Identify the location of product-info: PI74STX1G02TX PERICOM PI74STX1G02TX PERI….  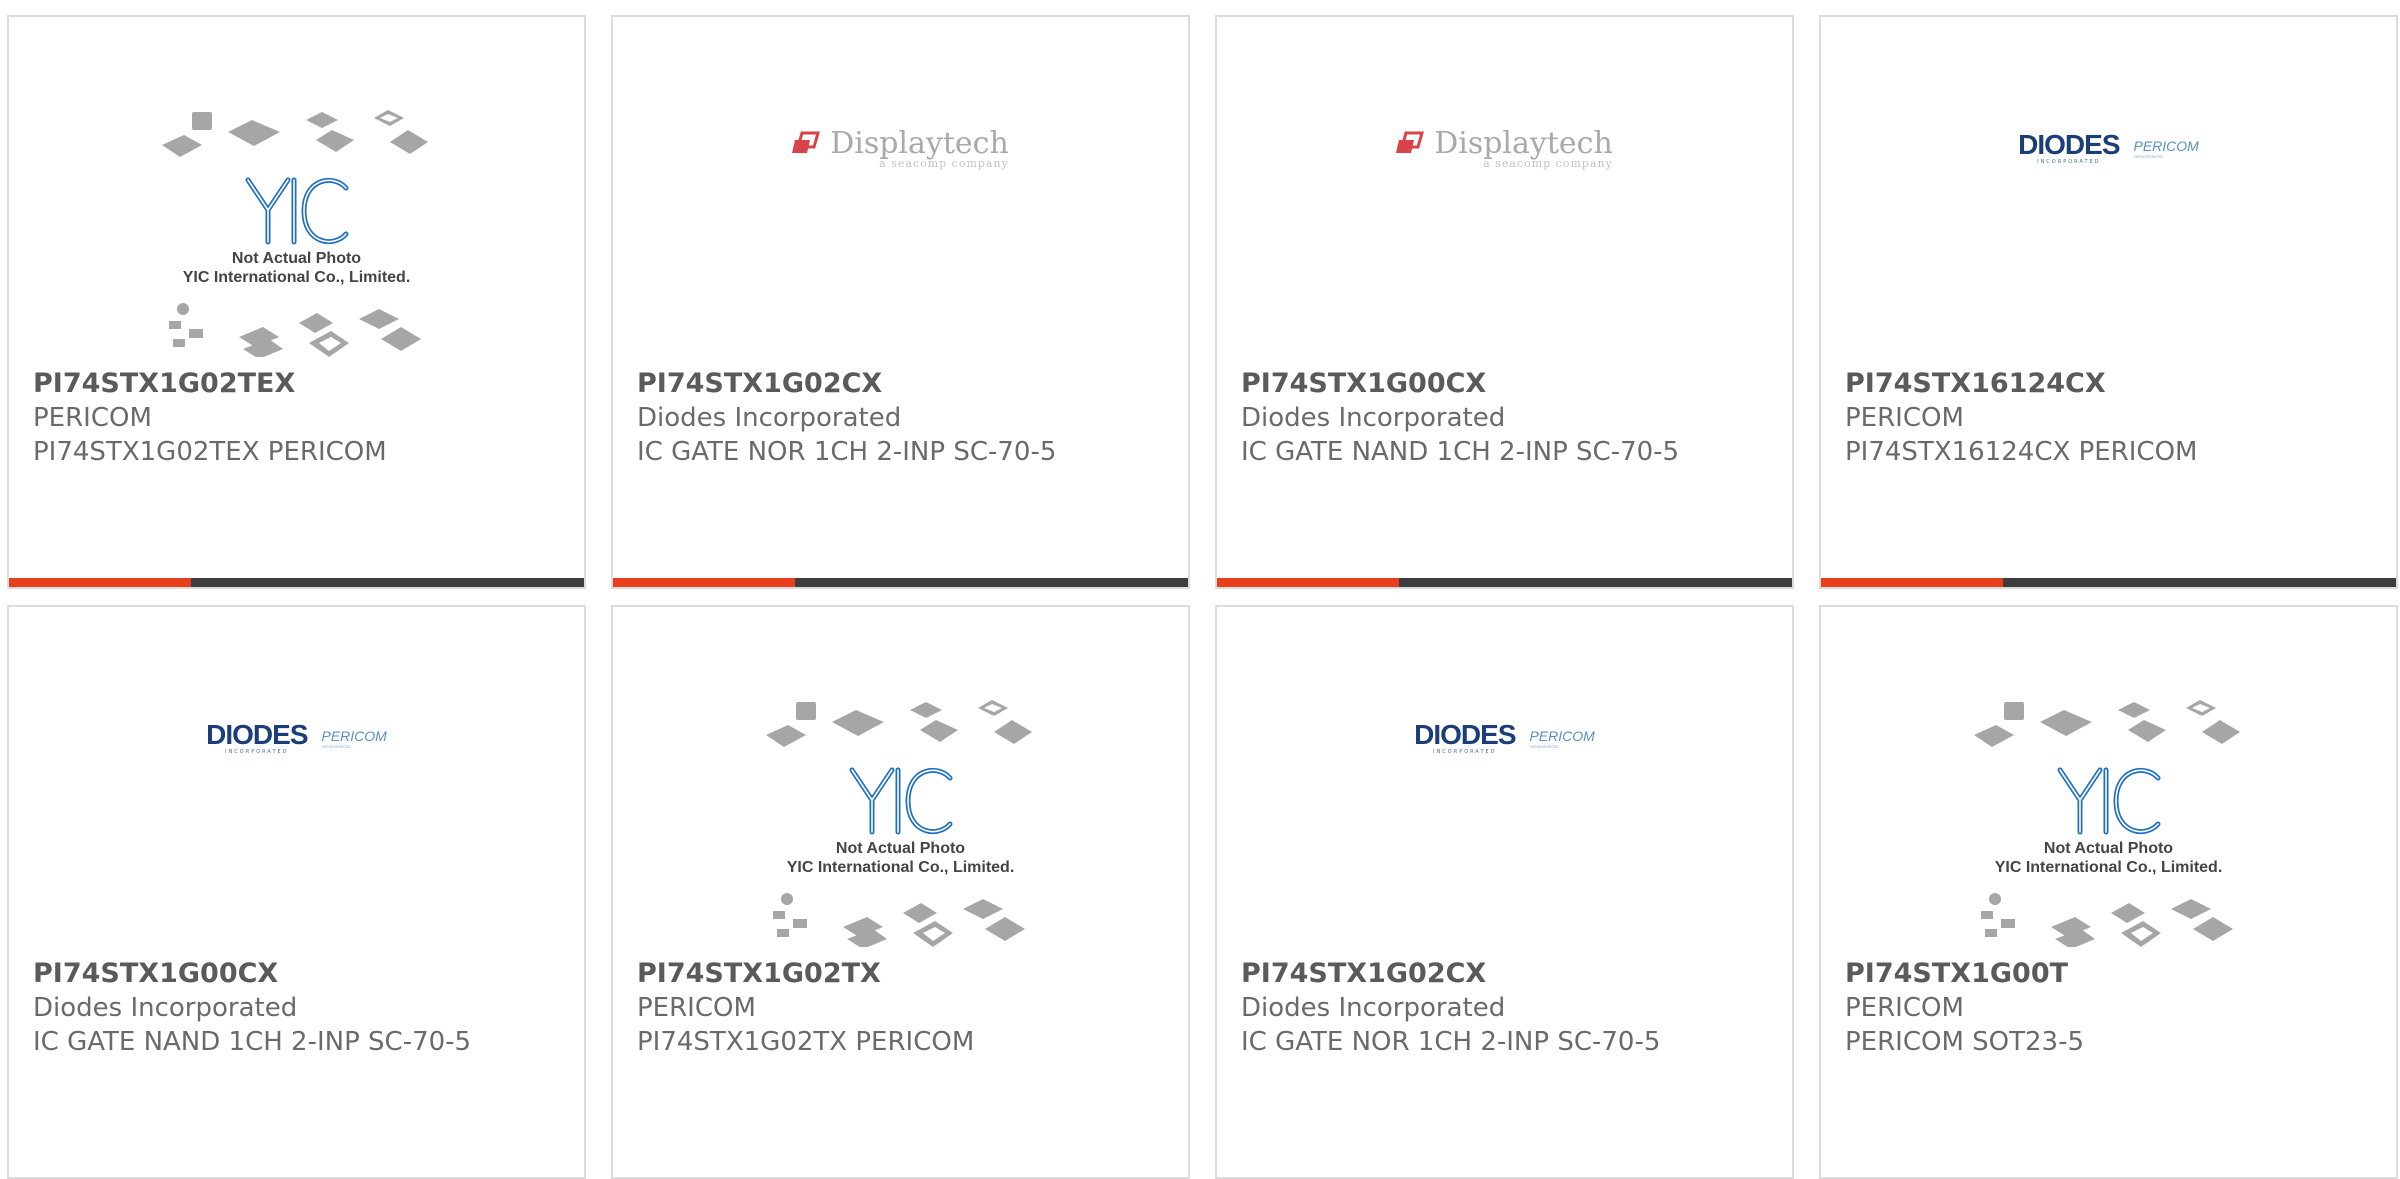
(857, 1008).